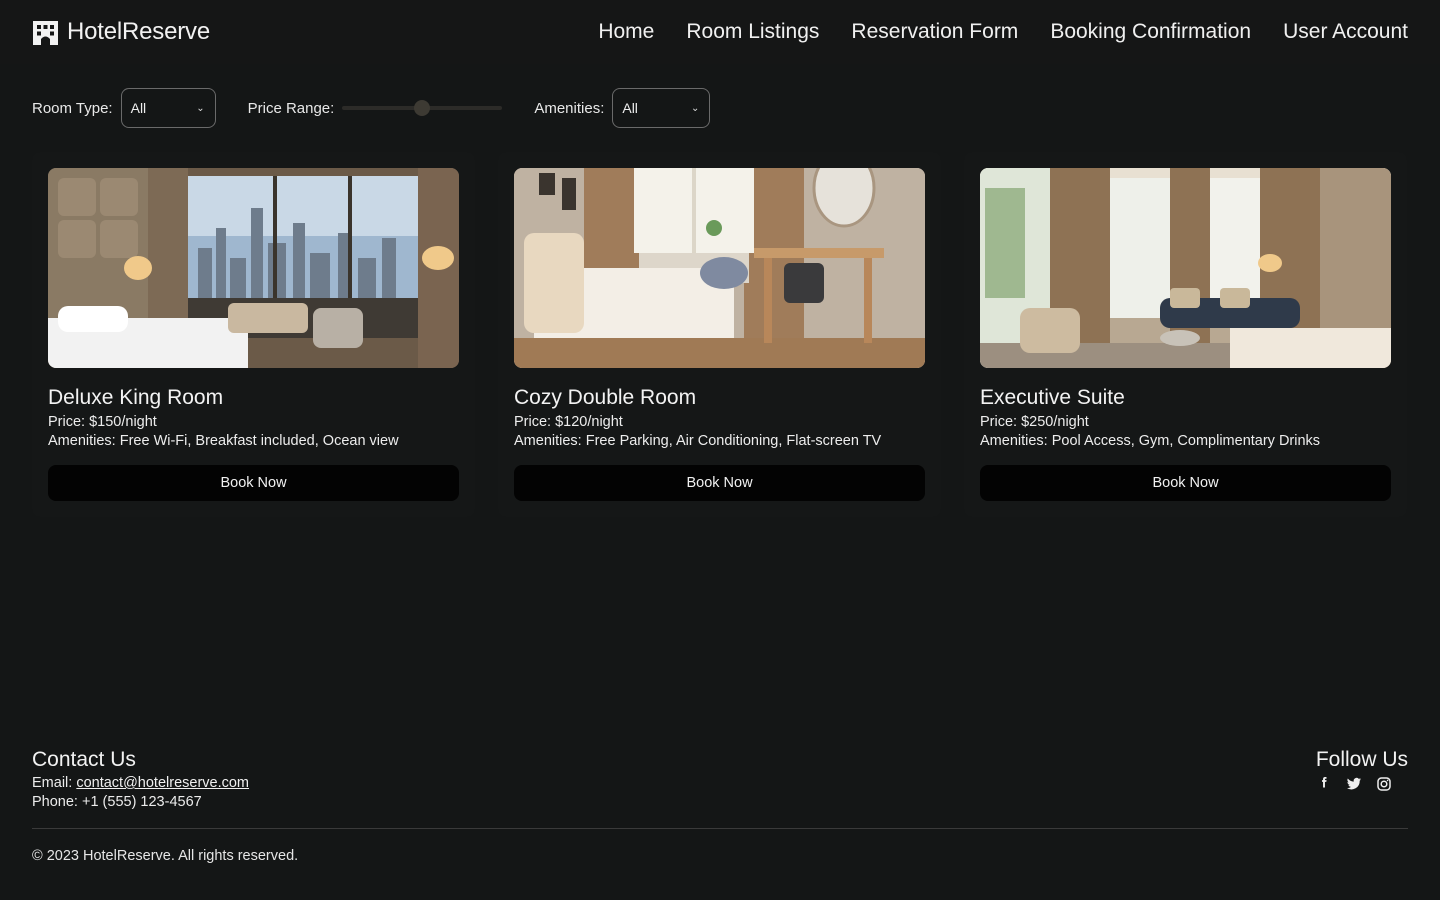 The height and width of the screenshot is (900, 1440). I want to click on follow-section: Follow Us, so click(1362, 779).